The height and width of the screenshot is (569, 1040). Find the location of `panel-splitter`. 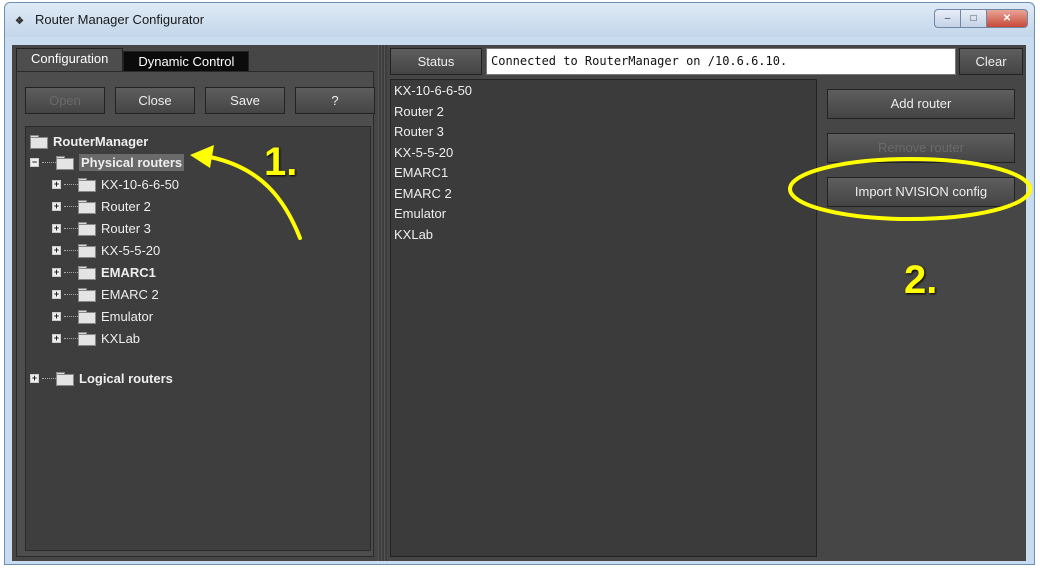

panel-splitter is located at coordinates (382, 303).